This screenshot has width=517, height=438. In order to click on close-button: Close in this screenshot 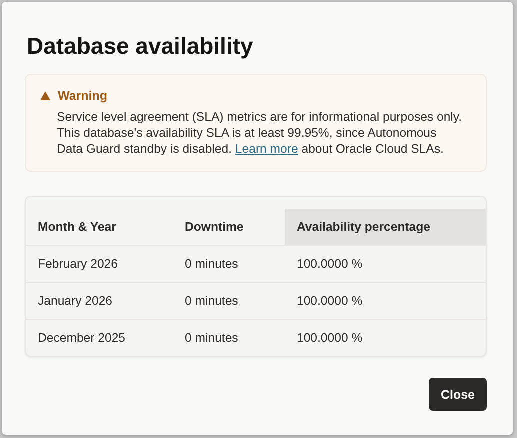, I will do `click(457, 394)`.